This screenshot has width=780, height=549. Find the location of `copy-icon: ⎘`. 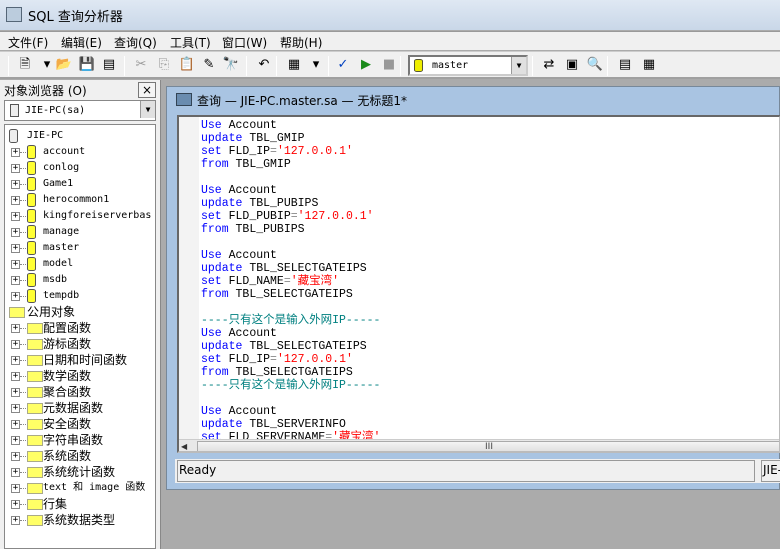

copy-icon: ⎘ is located at coordinates (164, 65).